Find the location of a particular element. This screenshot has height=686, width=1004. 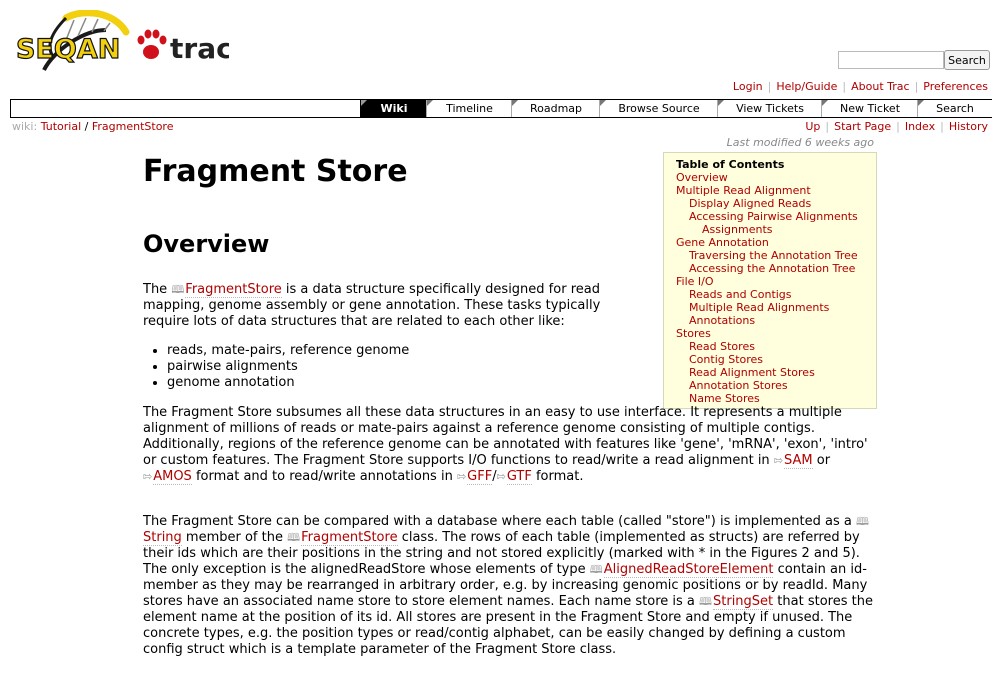

seqan-trac-logo: SEQAN trac is located at coordinates (121, 44).